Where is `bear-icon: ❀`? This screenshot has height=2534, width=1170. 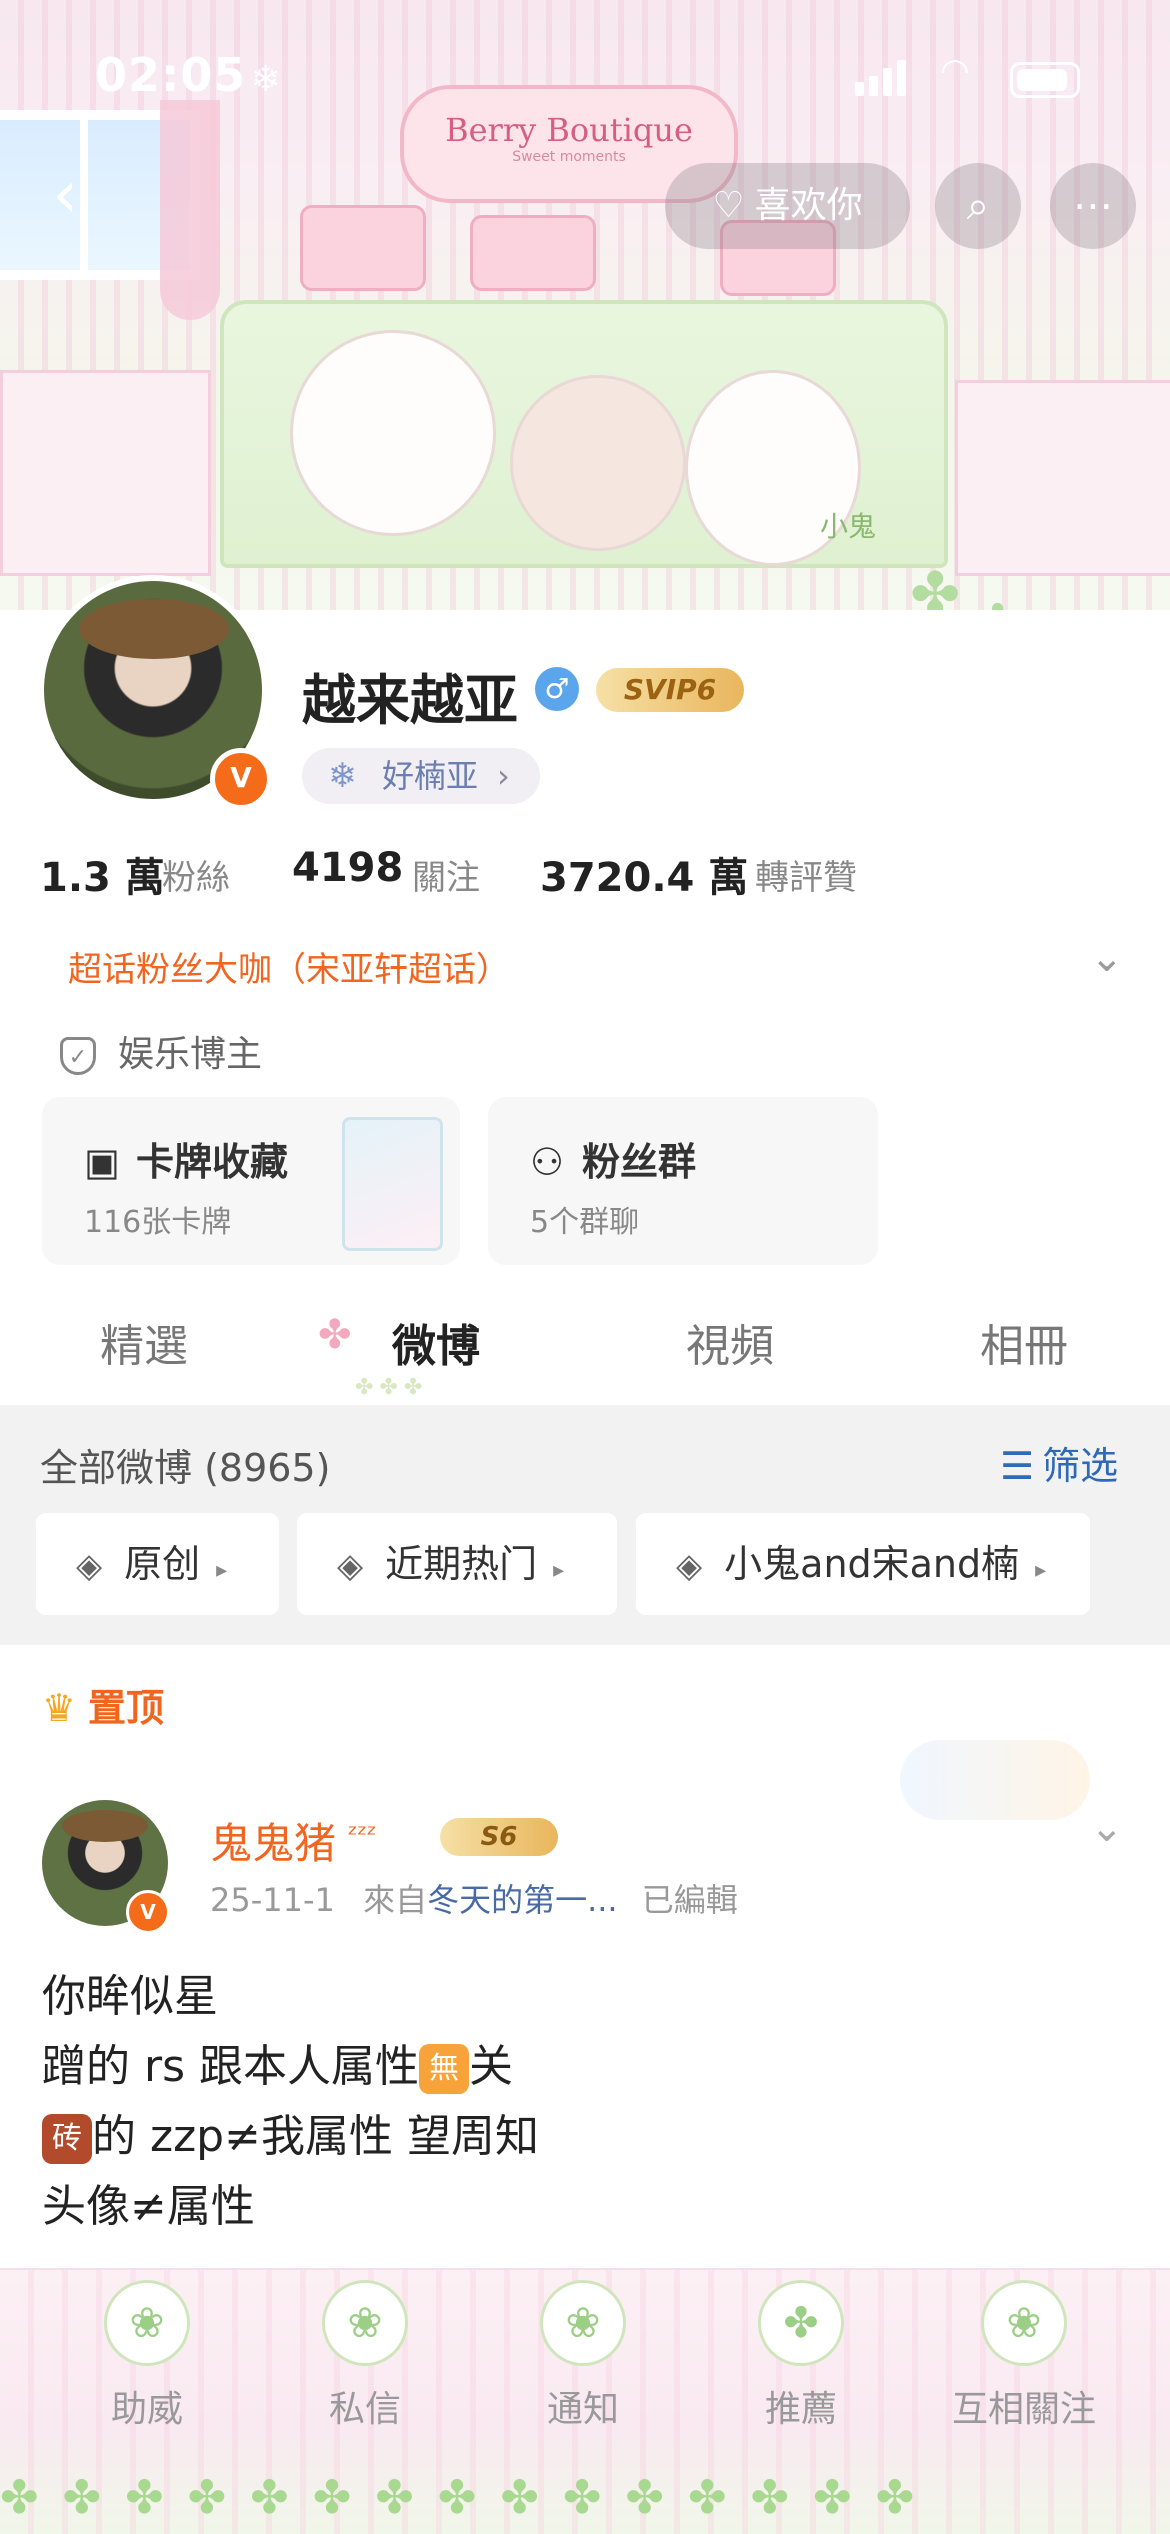
bear-icon: ❀ is located at coordinates (583, 2323).